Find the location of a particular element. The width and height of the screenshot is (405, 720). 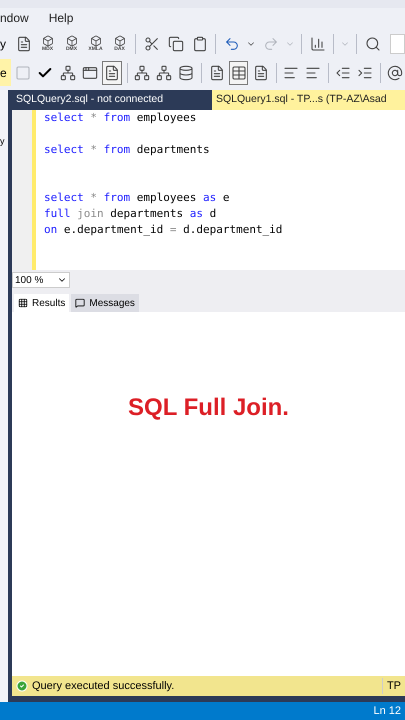

paste-icon is located at coordinates (200, 44).